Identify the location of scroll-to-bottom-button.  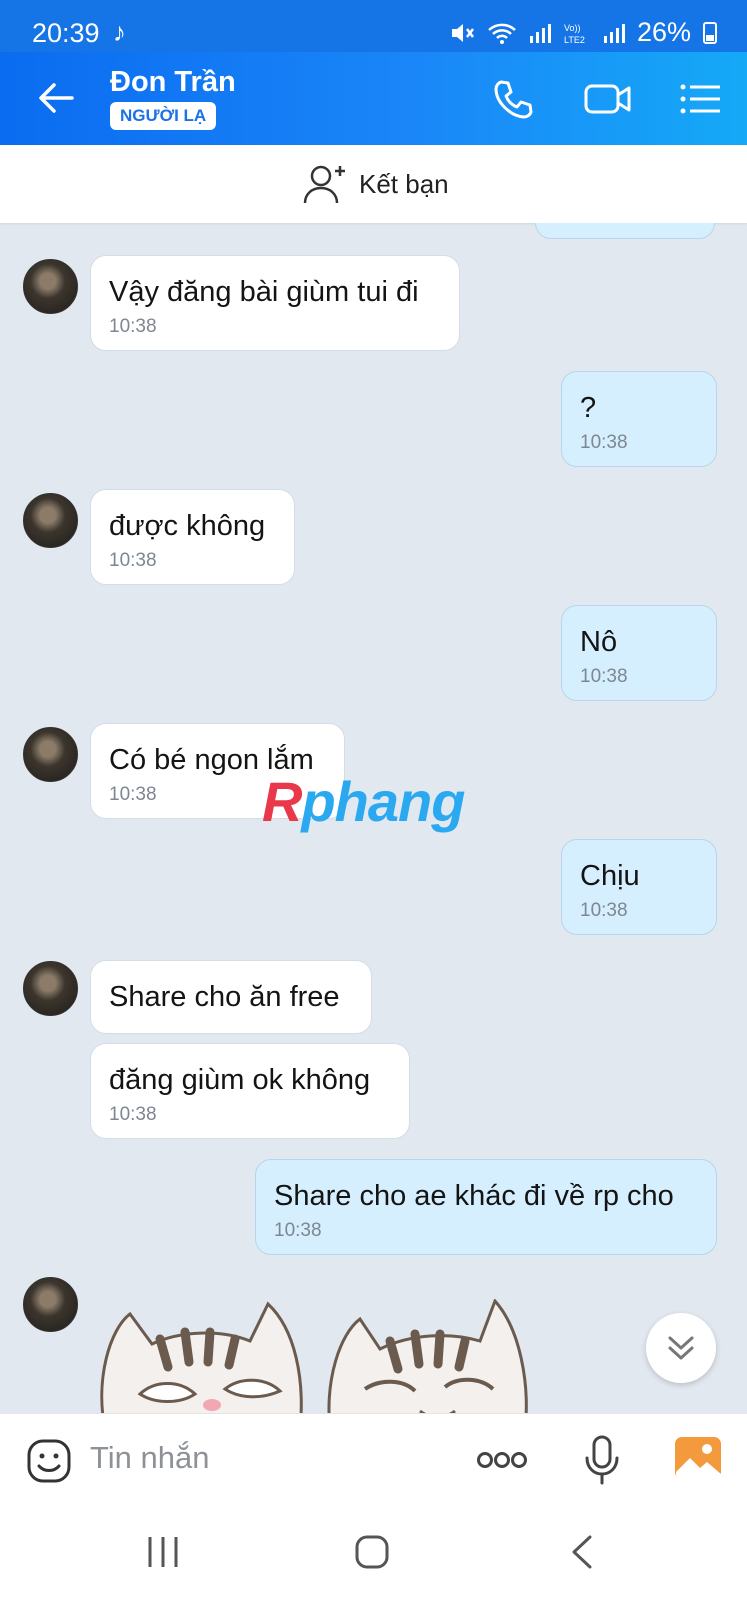
(681, 1348).